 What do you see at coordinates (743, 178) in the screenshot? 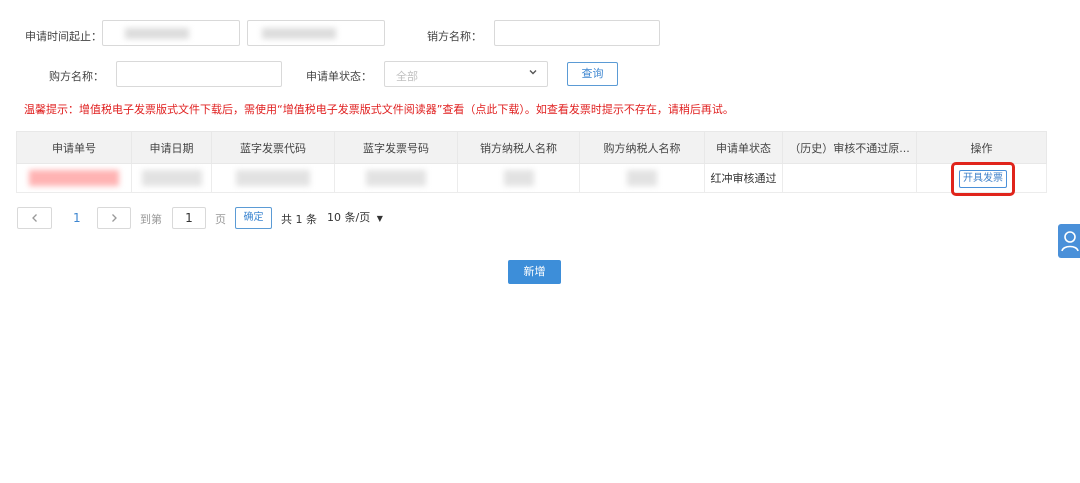
I see `application-status-cell: 红冲审核通过` at bounding box center [743, 178].